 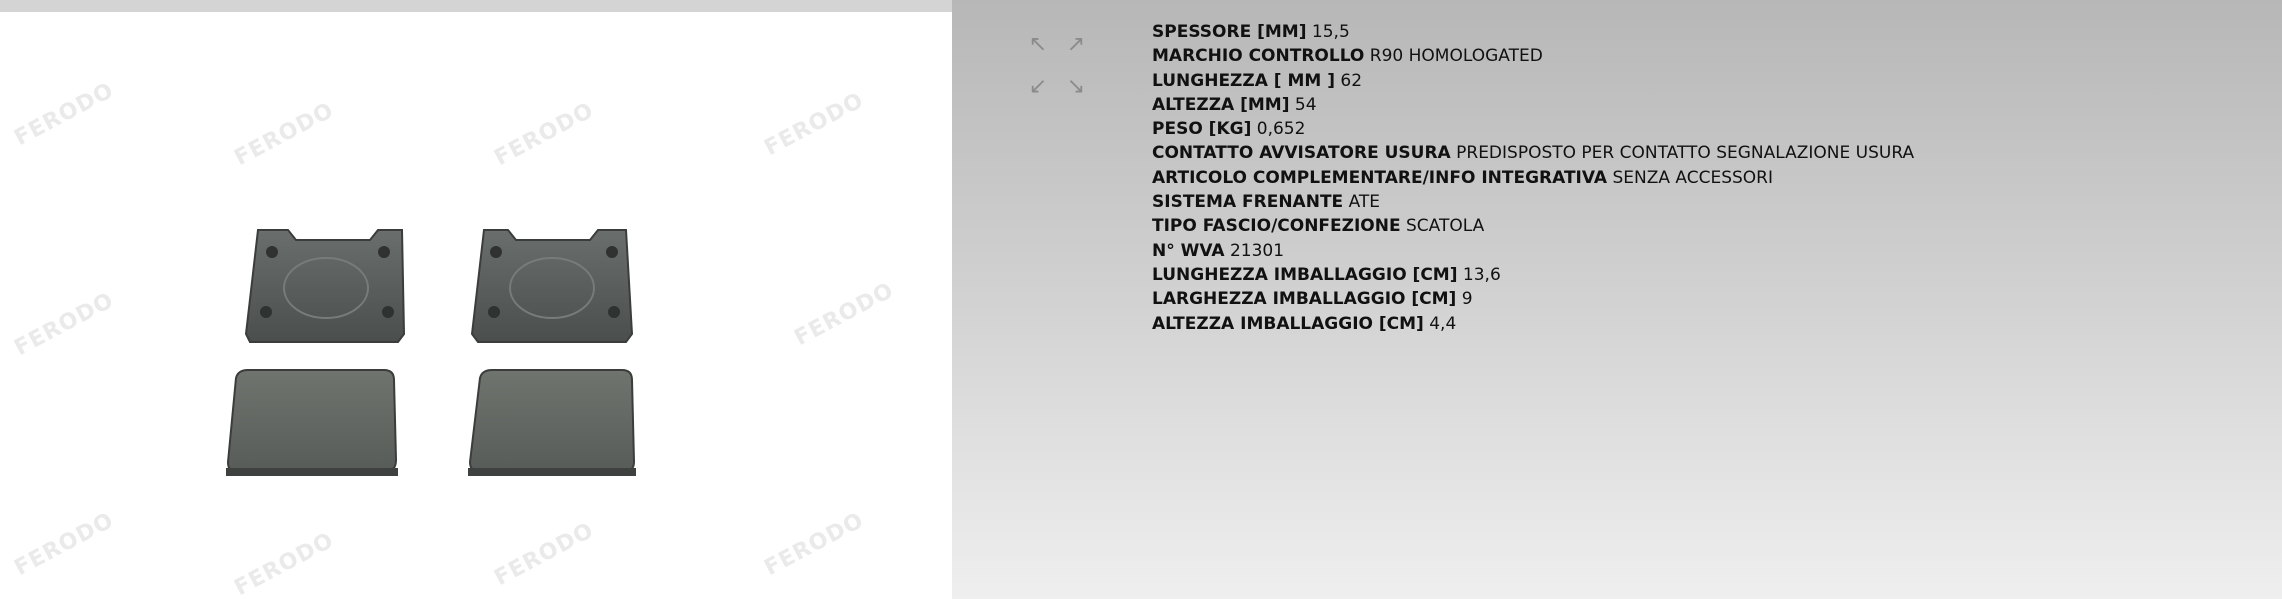 What do you see at coordinates (1456, 56) in the screenshot?
I see `spec-value: R90 HOMOLOGATED` at bounding box center [1456, 56].